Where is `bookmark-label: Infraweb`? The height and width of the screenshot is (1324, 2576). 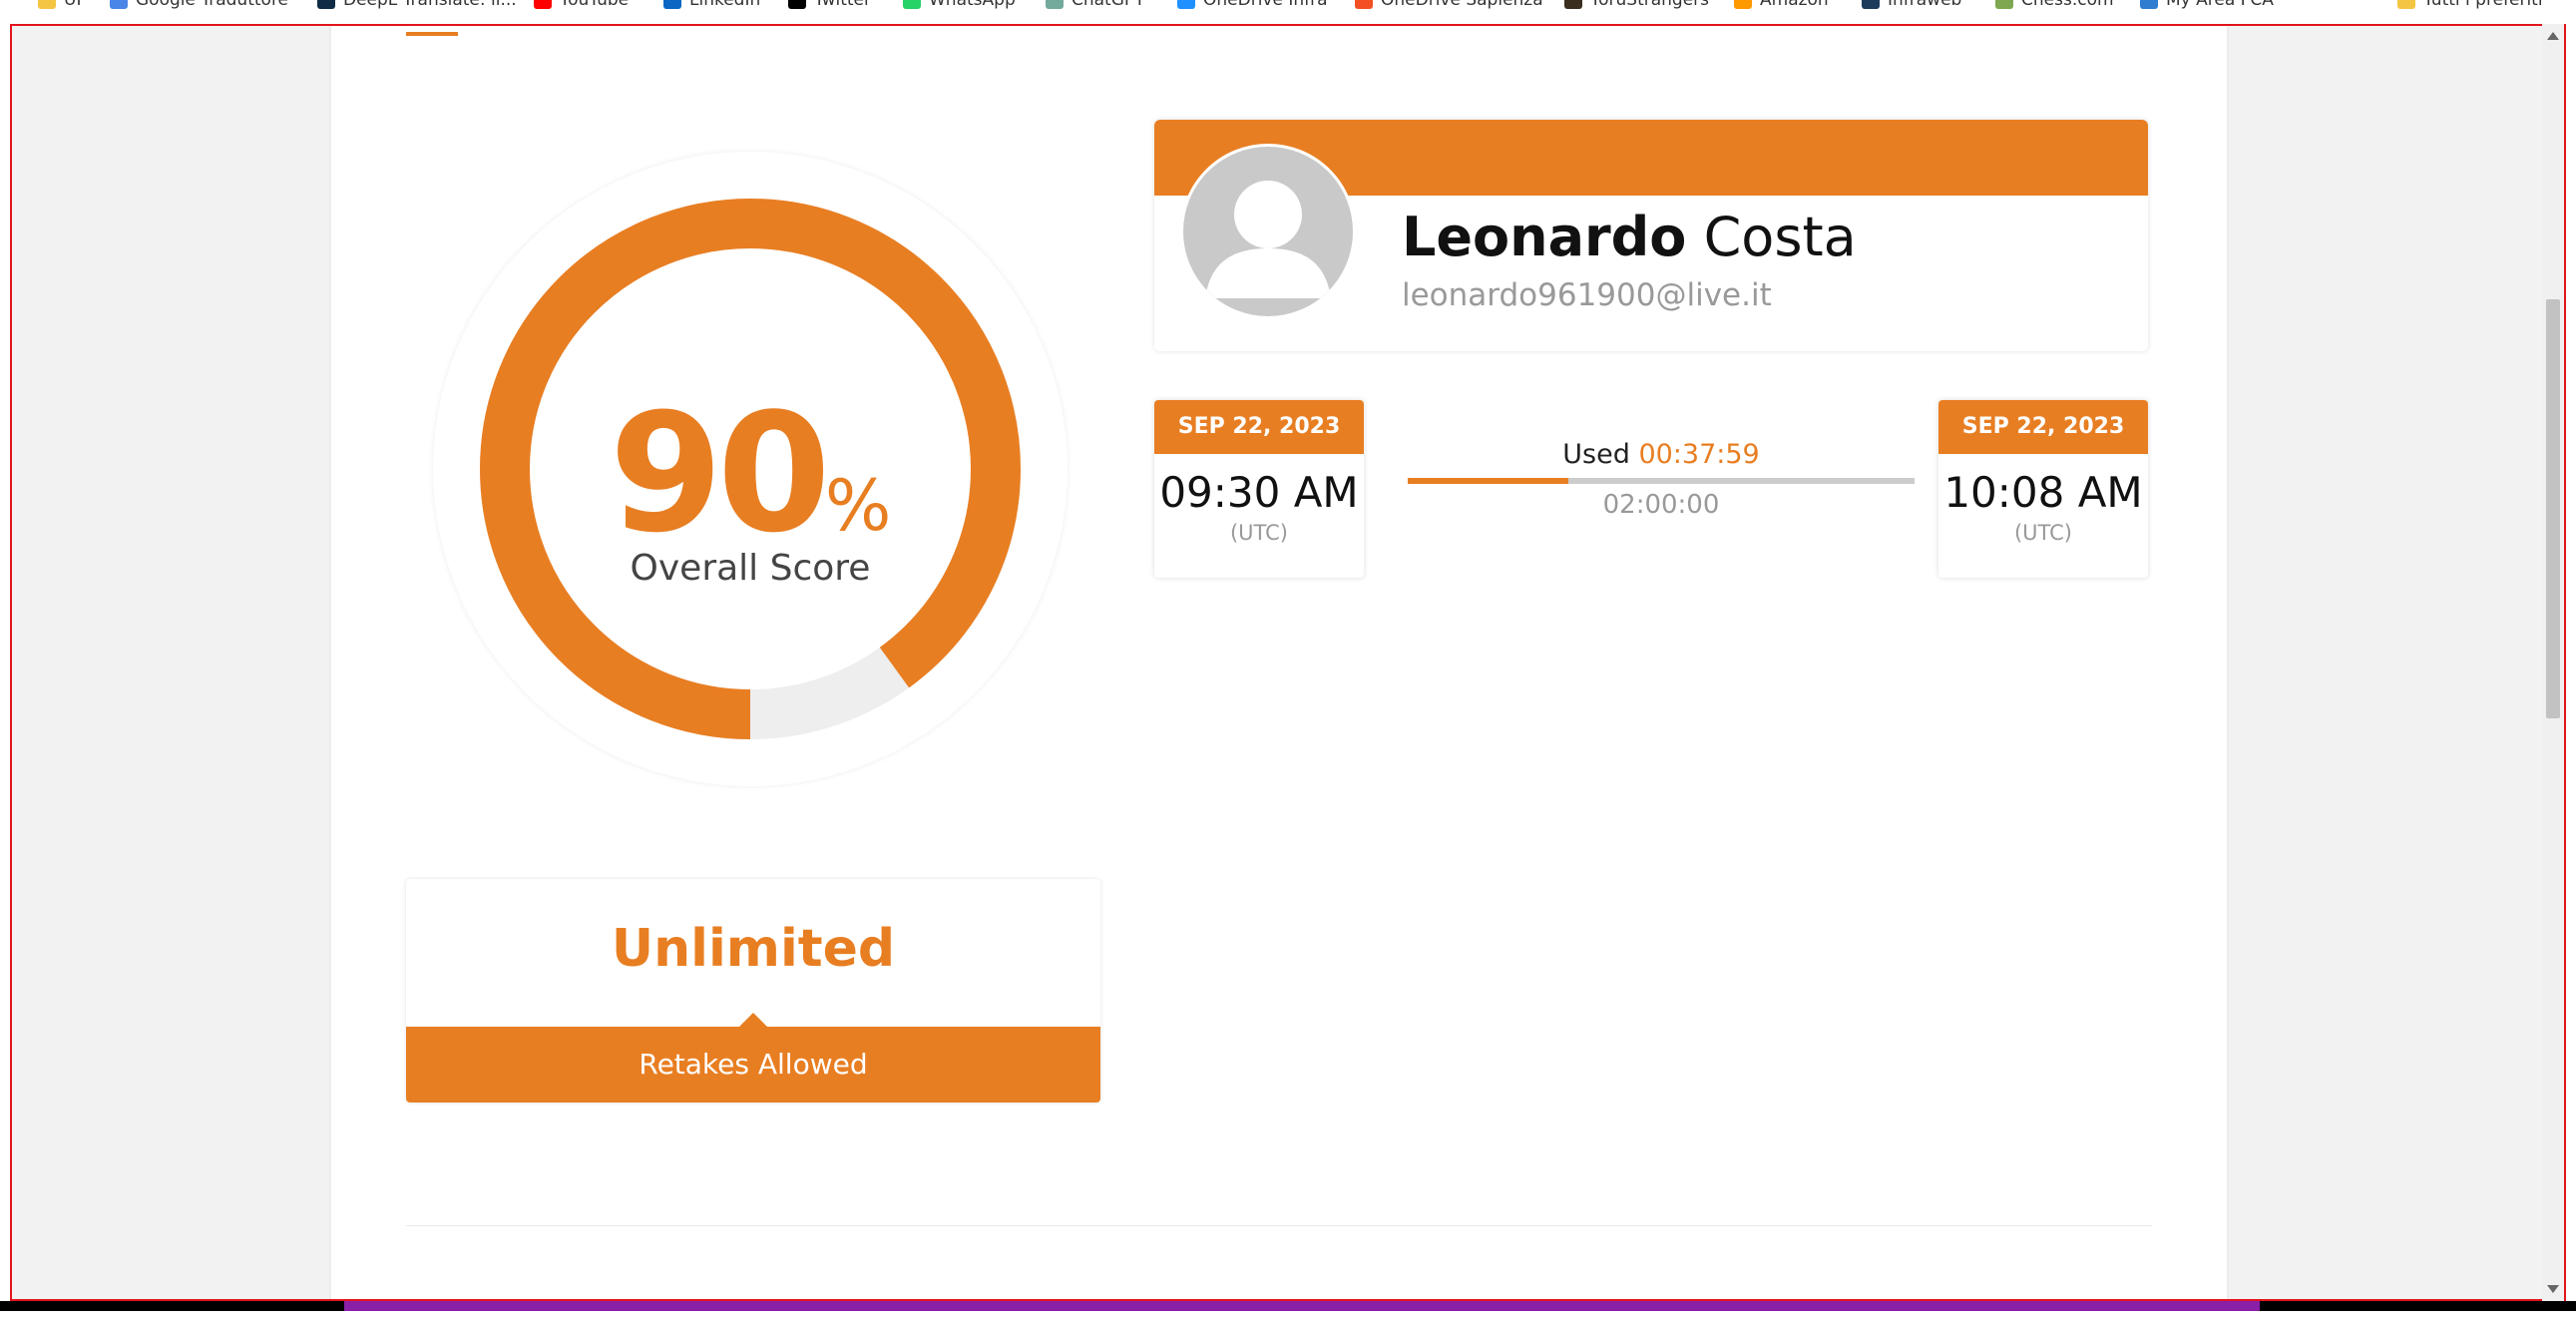 bookmark-label: Infraweb is located at coordinates (1925, 5).